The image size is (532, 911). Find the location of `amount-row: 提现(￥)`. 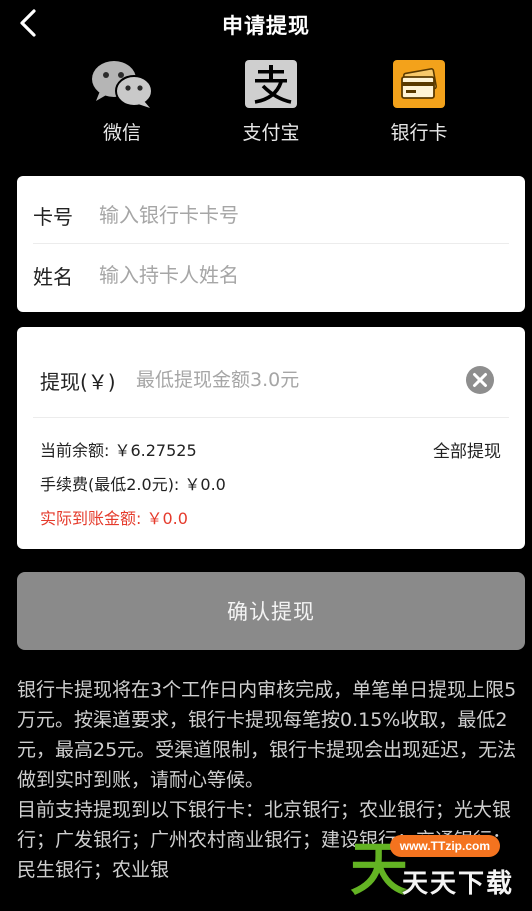

amount-row: 提现(￥) is located at coordinates (274, 380).